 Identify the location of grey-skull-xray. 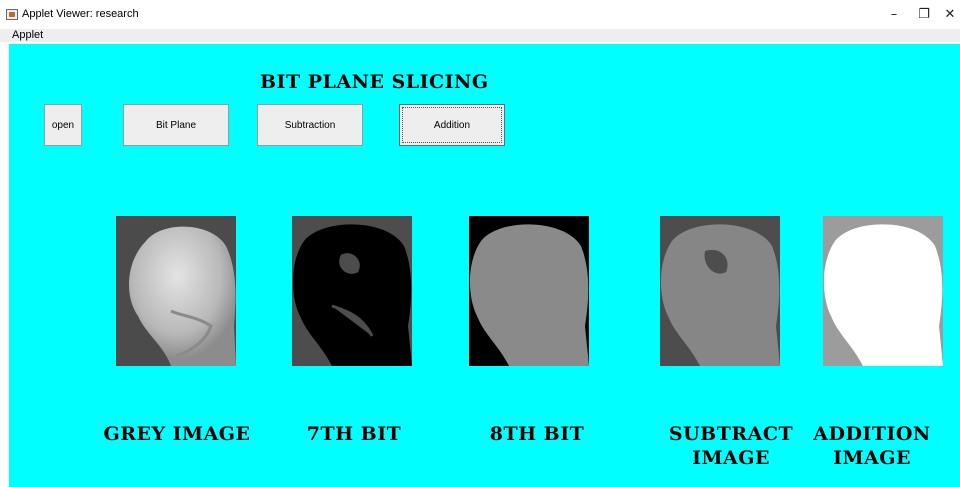
(176, 291).